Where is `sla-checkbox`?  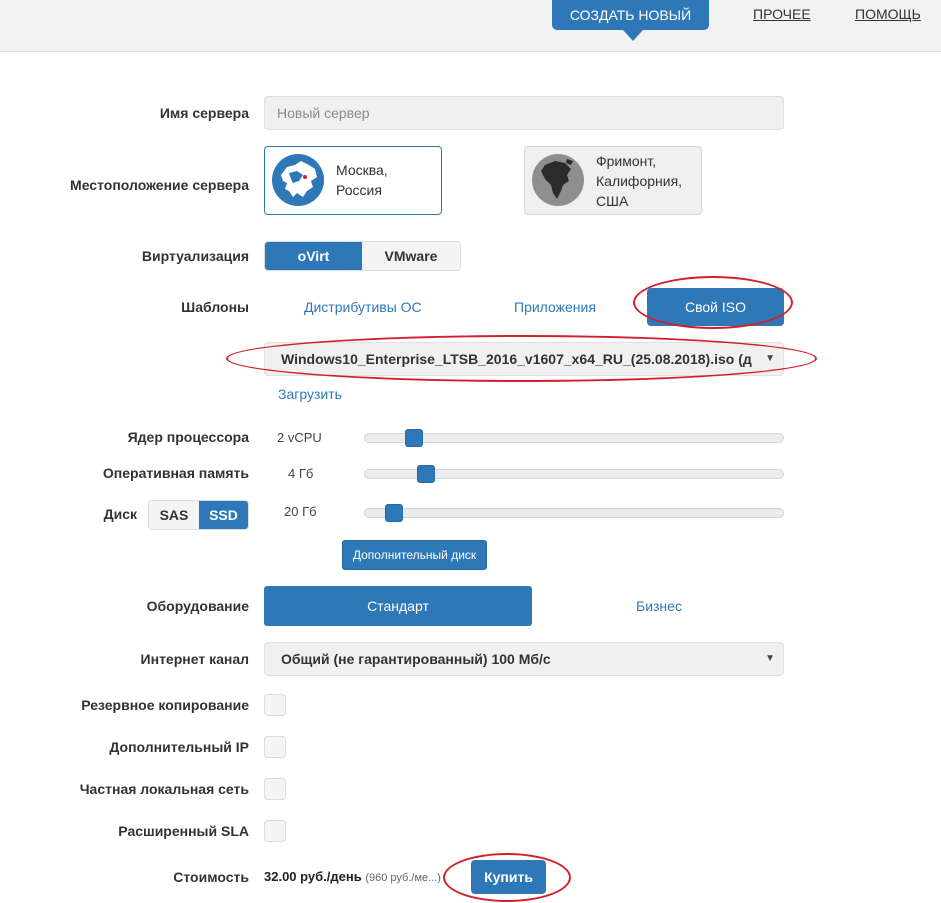
sla-checkbox is located at coordinates (275, 831).